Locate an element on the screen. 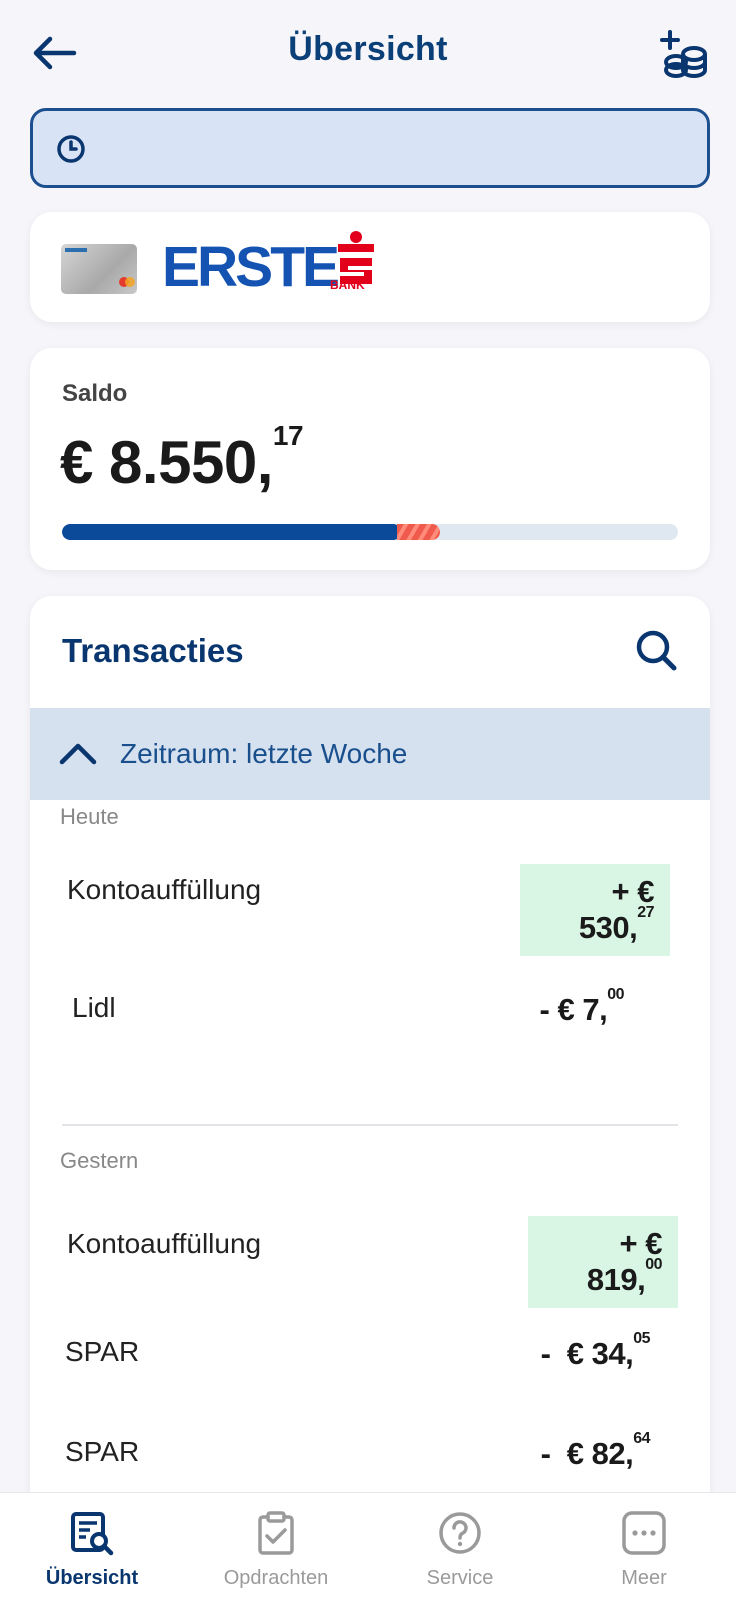 This screenshot has height=1602, width=736. balance-progress-bar is located at coordinates (370, 532).